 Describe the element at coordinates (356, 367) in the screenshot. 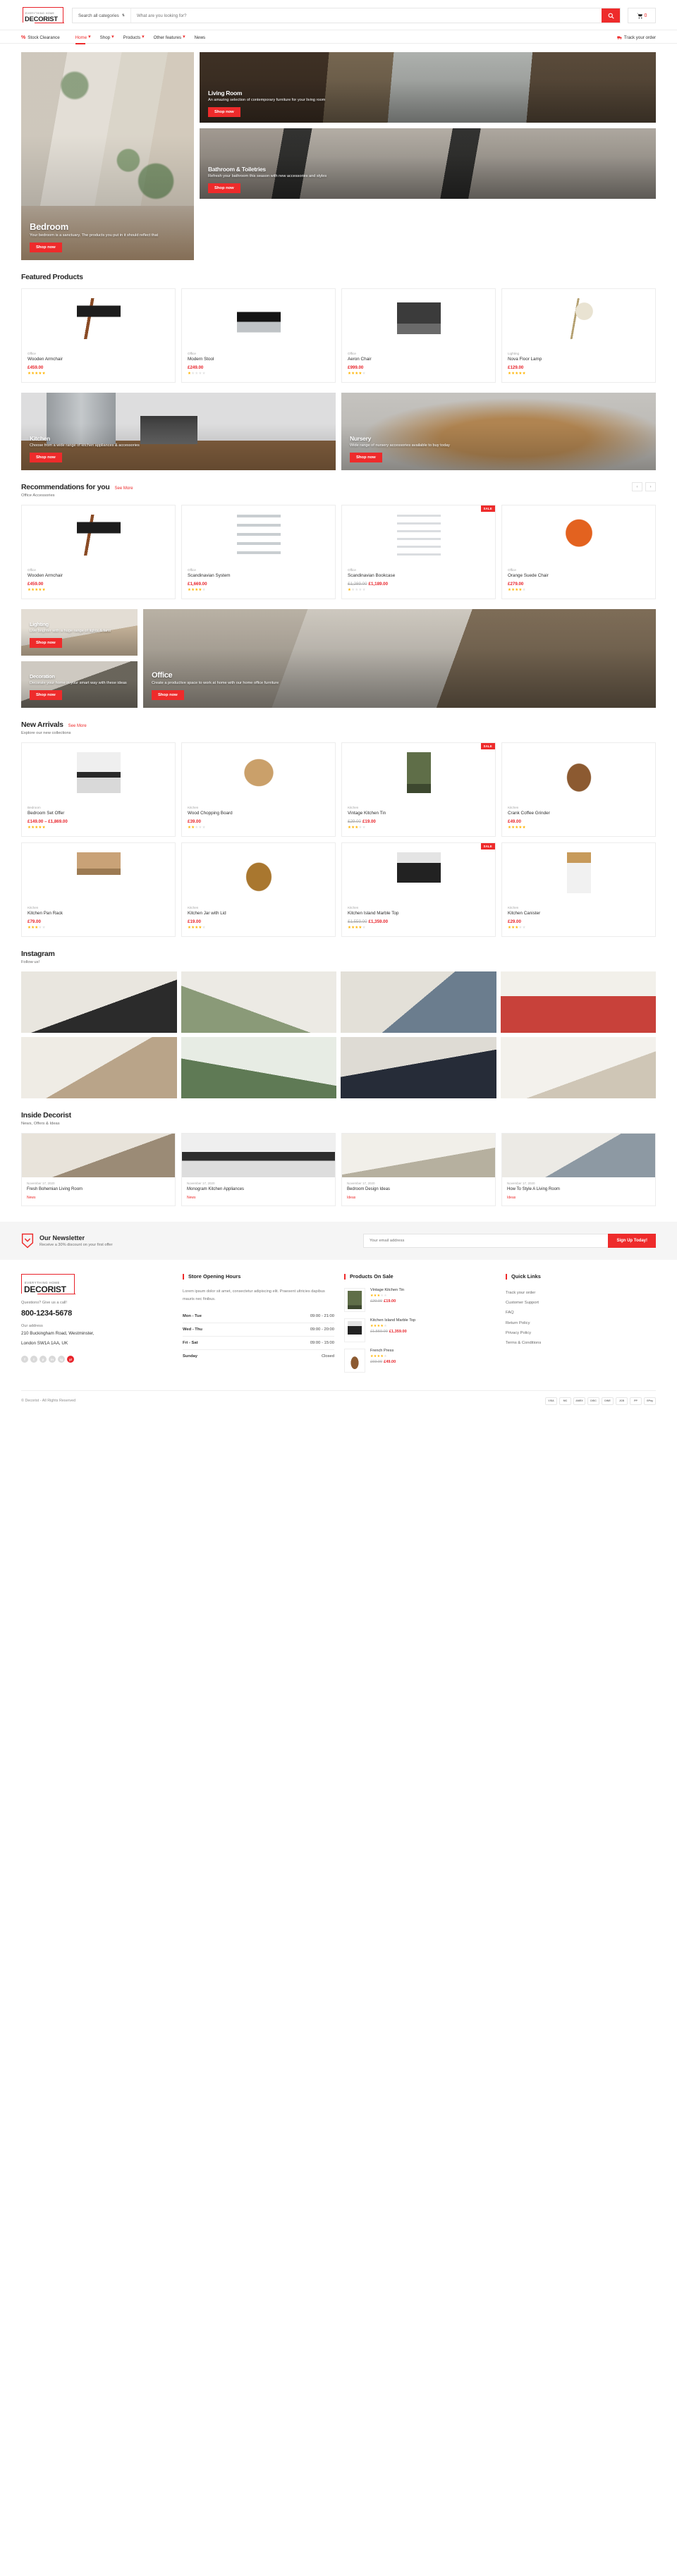

I see `product-price: £999.00` at that location.